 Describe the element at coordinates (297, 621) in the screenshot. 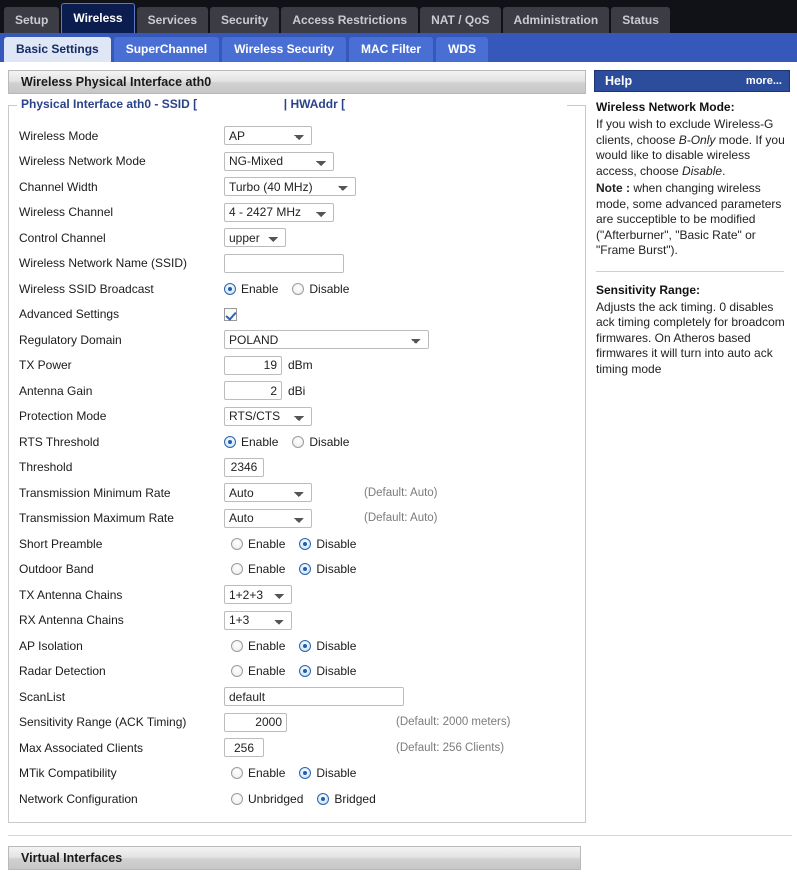

I see `row-rx-antenna-chains: RX Antenna Chains 1+3` at that location.